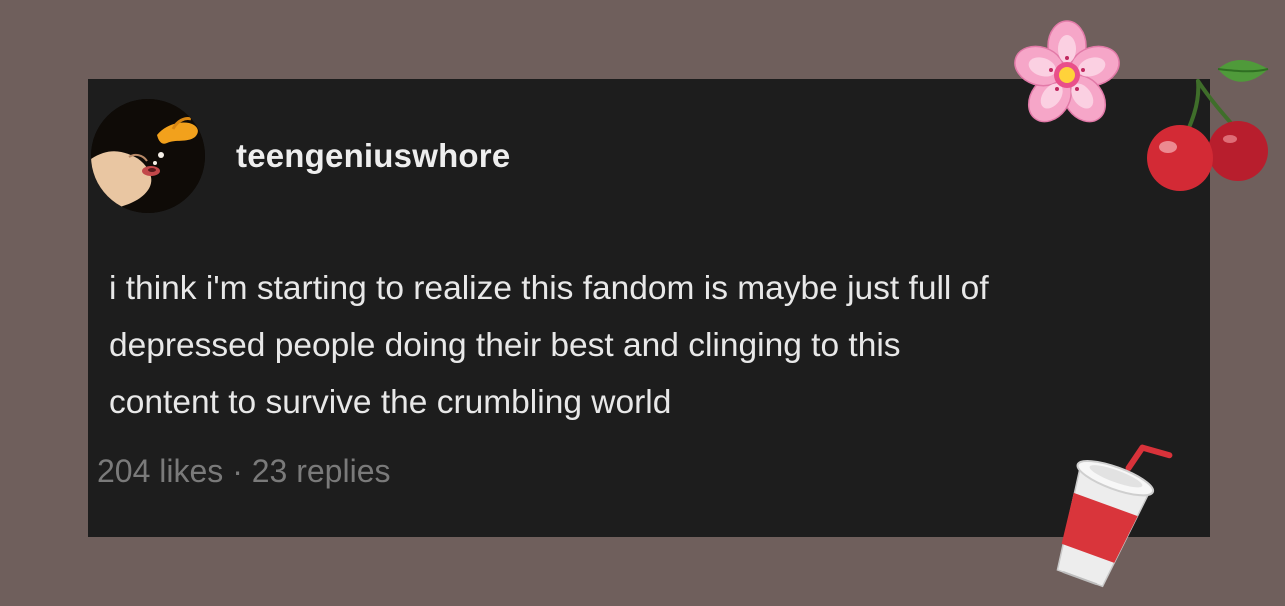 This screenshot has height=606, width=1285. I want to click on cherry-blossom-icon, so click(1067, 75).